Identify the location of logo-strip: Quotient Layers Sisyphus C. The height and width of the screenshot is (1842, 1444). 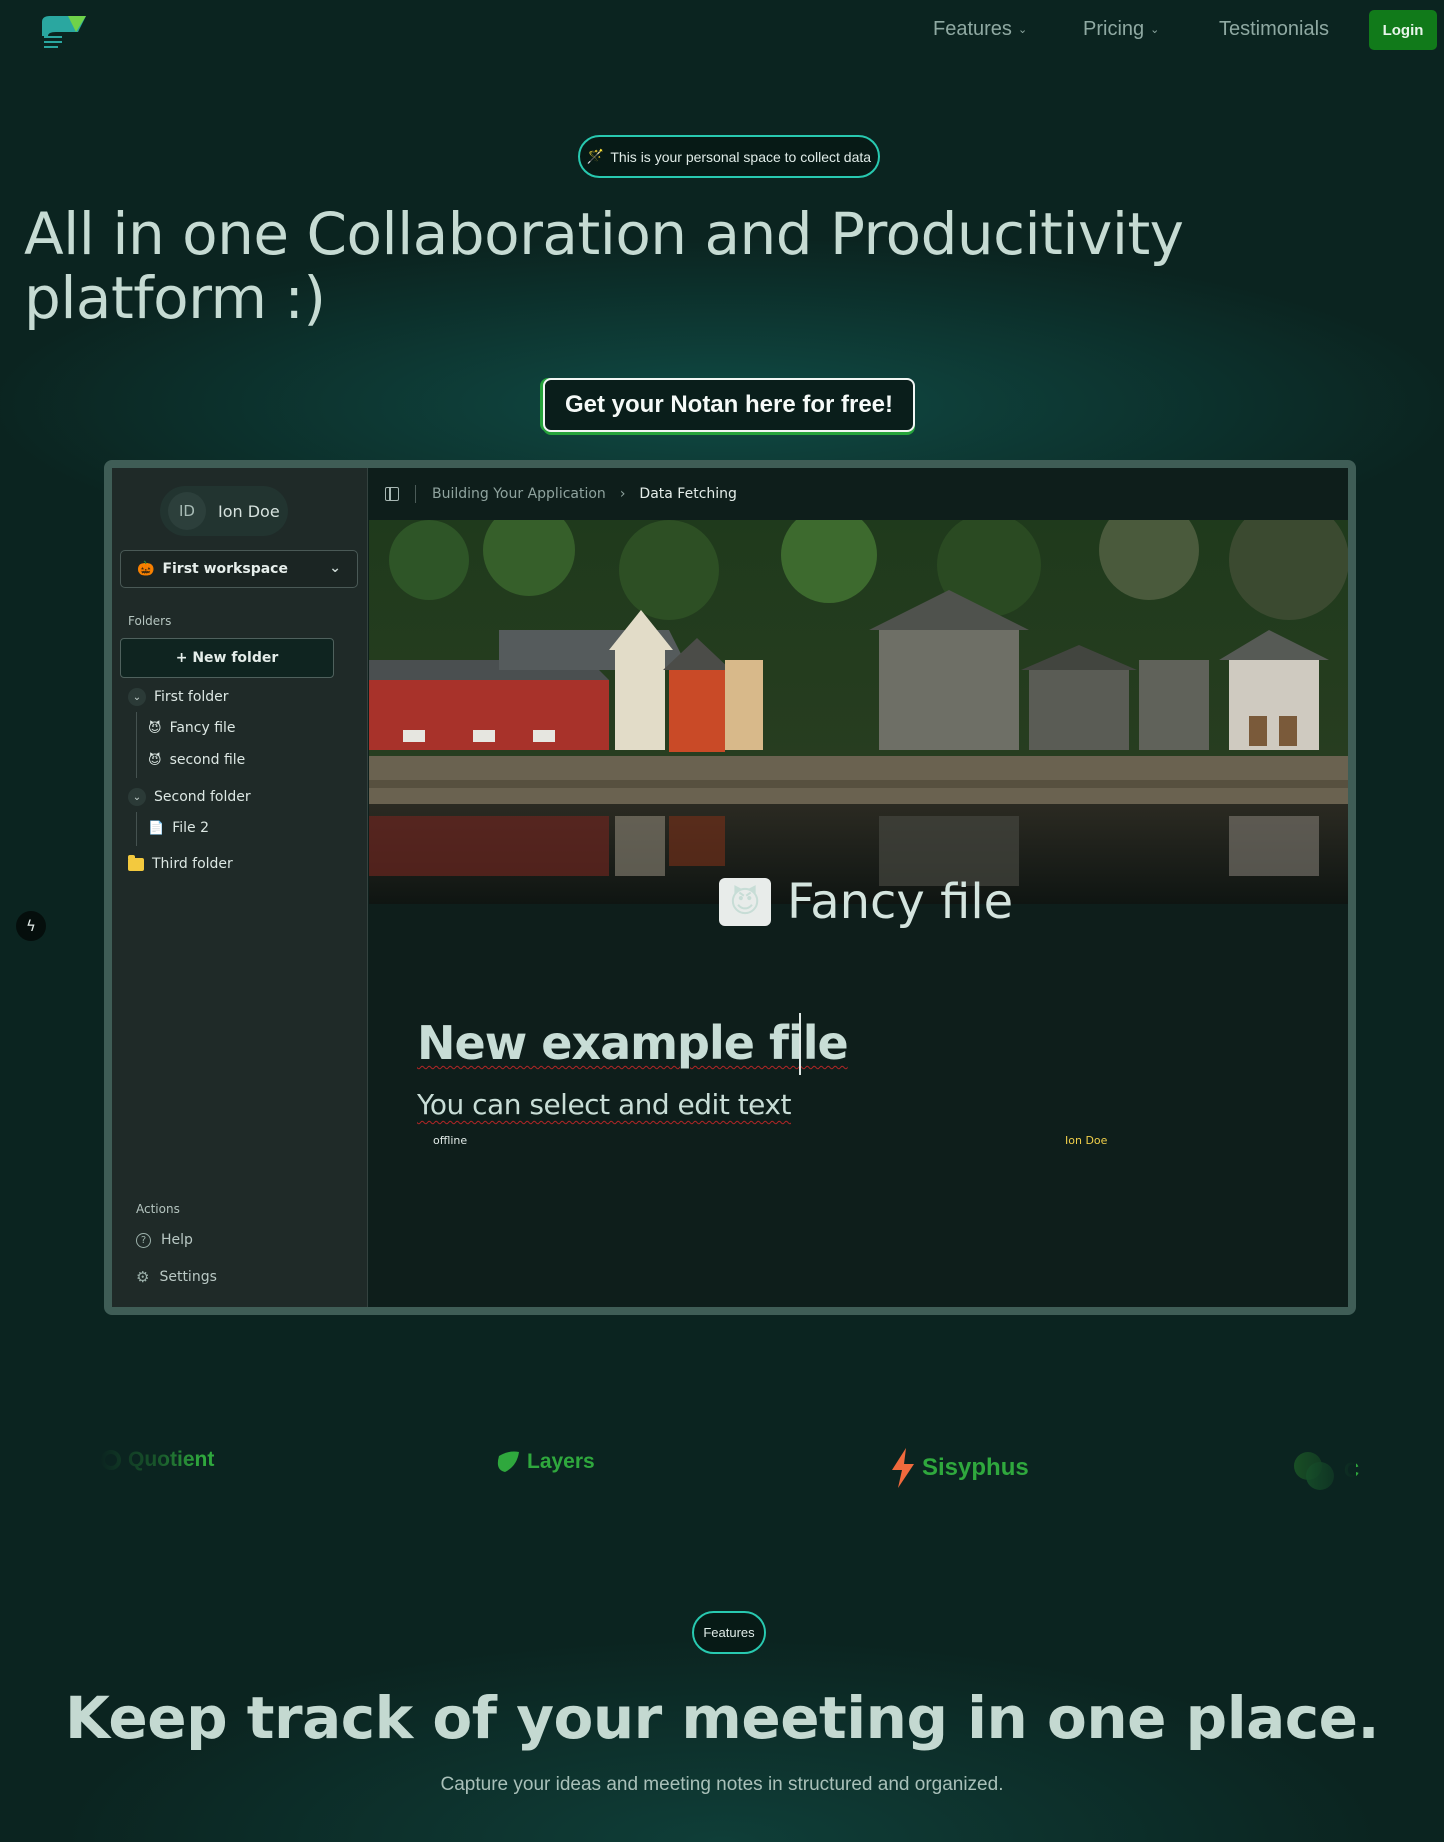
(729, 1446).